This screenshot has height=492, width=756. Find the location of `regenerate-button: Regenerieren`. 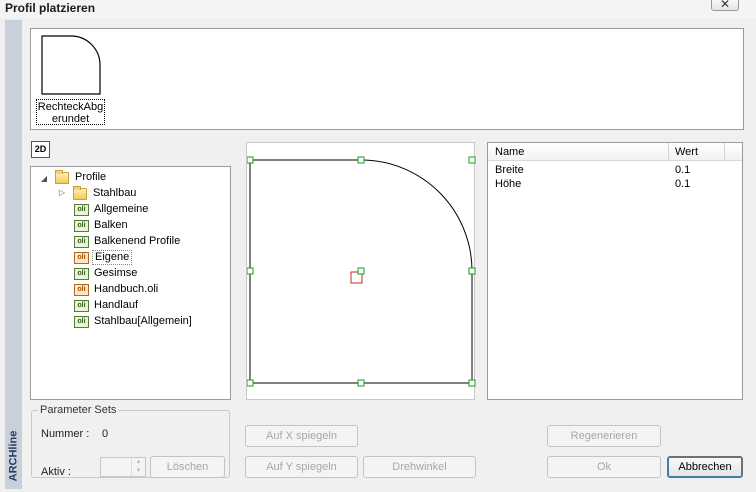

regenerate-button: Regenerieren is located at coordinates (604, 436).